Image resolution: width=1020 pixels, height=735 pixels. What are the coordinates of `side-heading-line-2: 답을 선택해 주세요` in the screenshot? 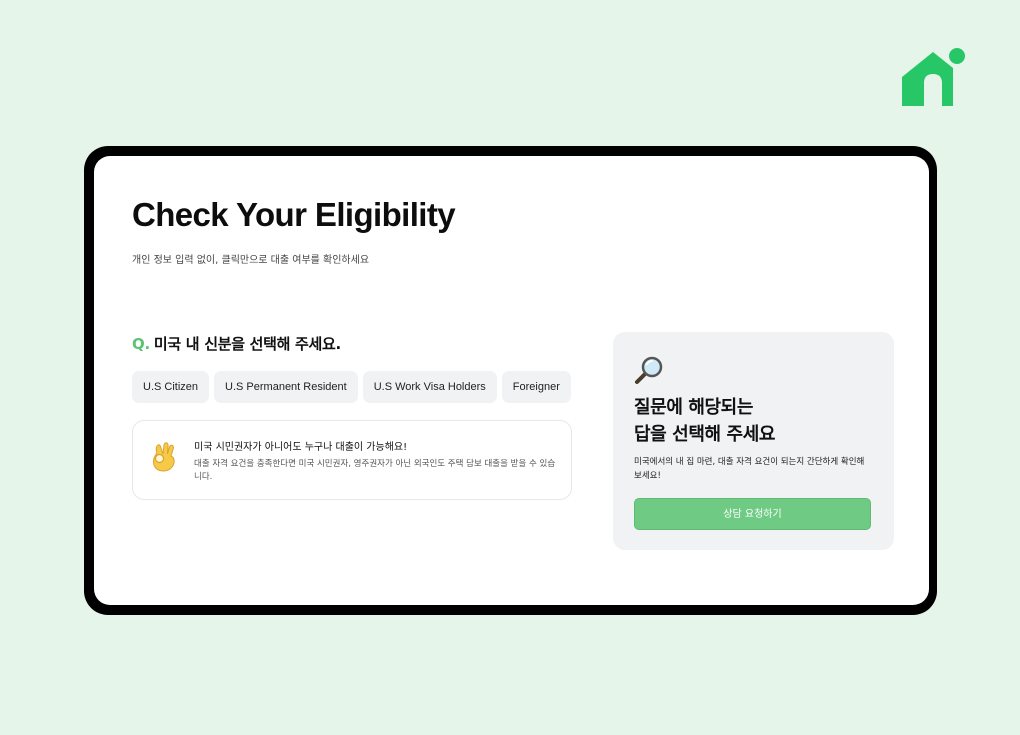 It's located at (705, 434).